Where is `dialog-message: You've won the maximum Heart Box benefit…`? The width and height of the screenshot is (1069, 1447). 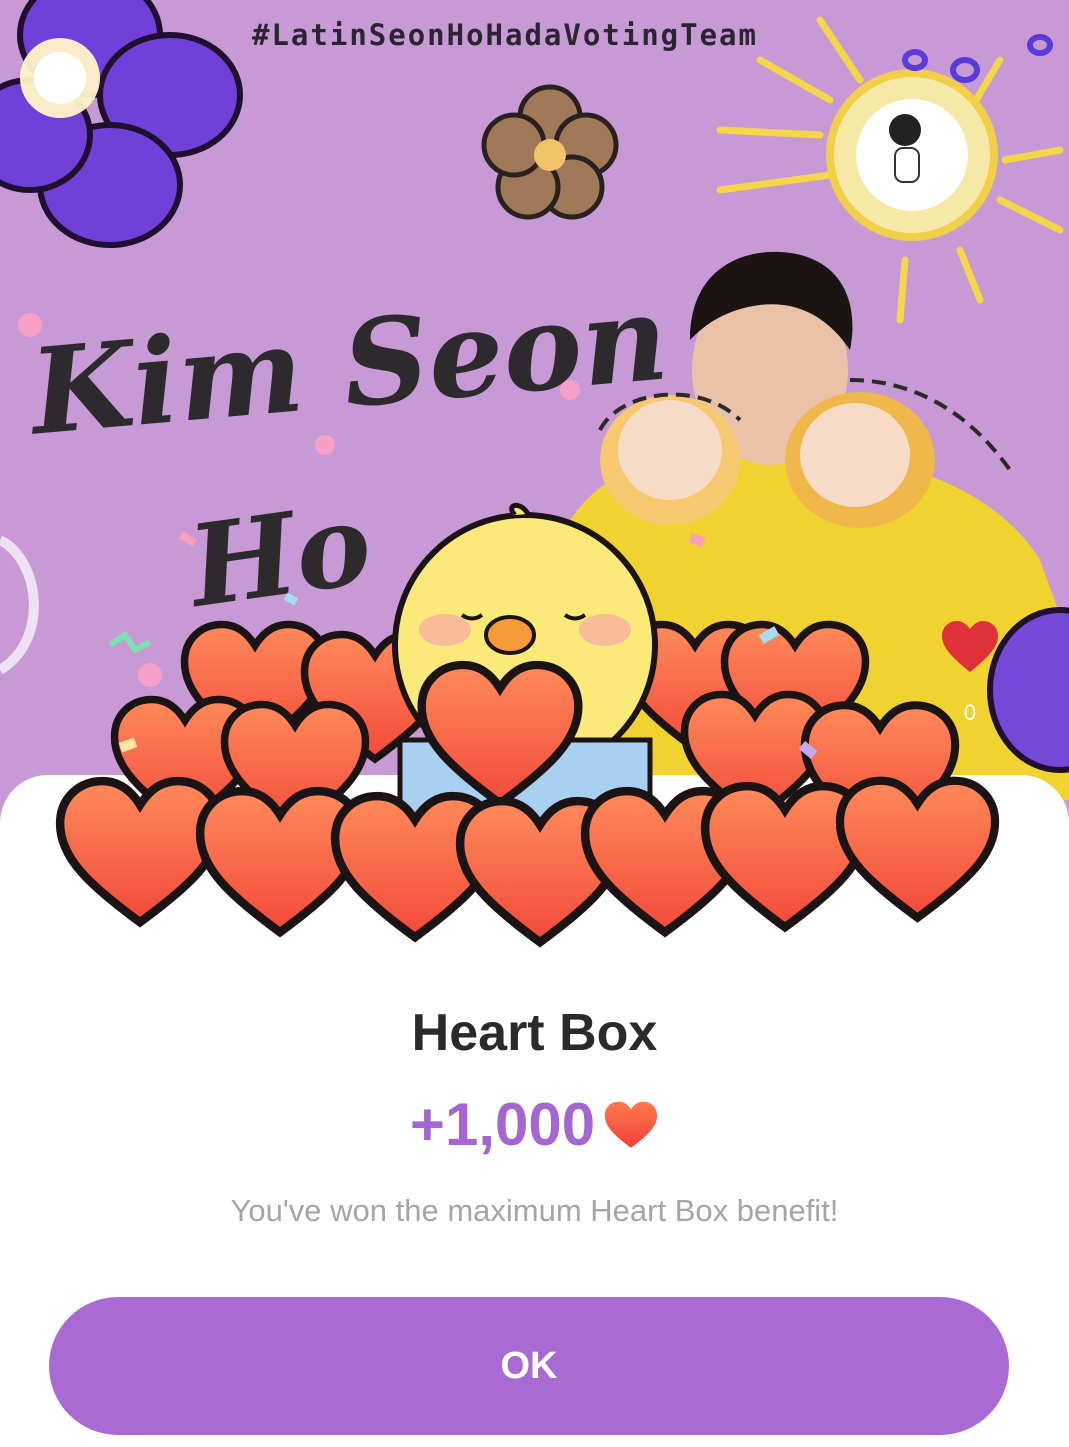 dialog-message: You've won the maximum Heart Box benefit… is located at coordinates (534, 1210).